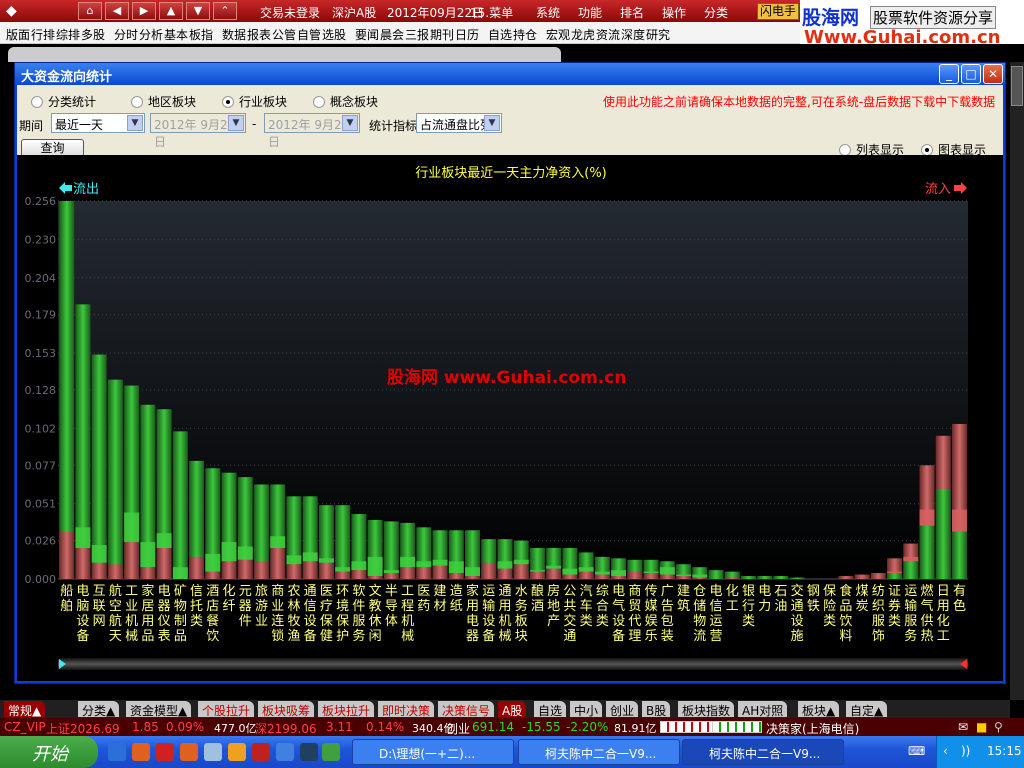 This screenshot has height=768, width=1024. What do you see at coordinates (25, 709) in the screenshot?
I see `bottom-tab: 常规▲` at bounding box center [25, 709].